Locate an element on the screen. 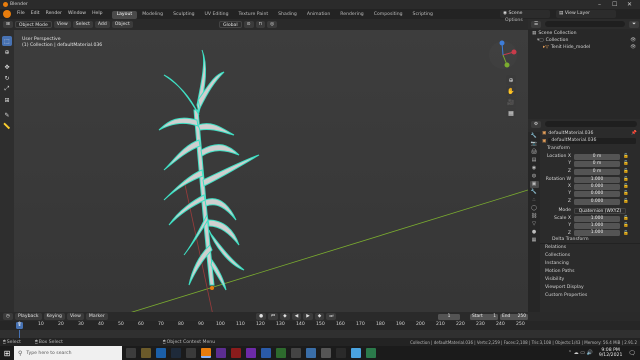 The image size is (640, 360). annotate-icon: ✎ is located at coordinates (7, 115).